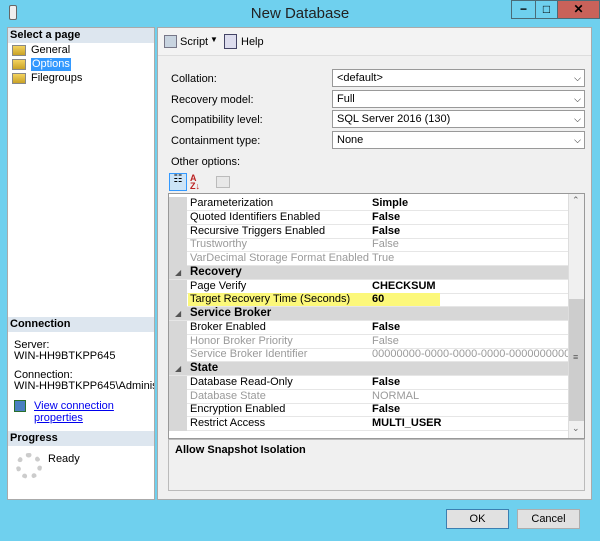  What do you see at coordinates (178, 182) in the screenshot?
I see `categorized-icon: ☷` at bounding box center [178, 182].